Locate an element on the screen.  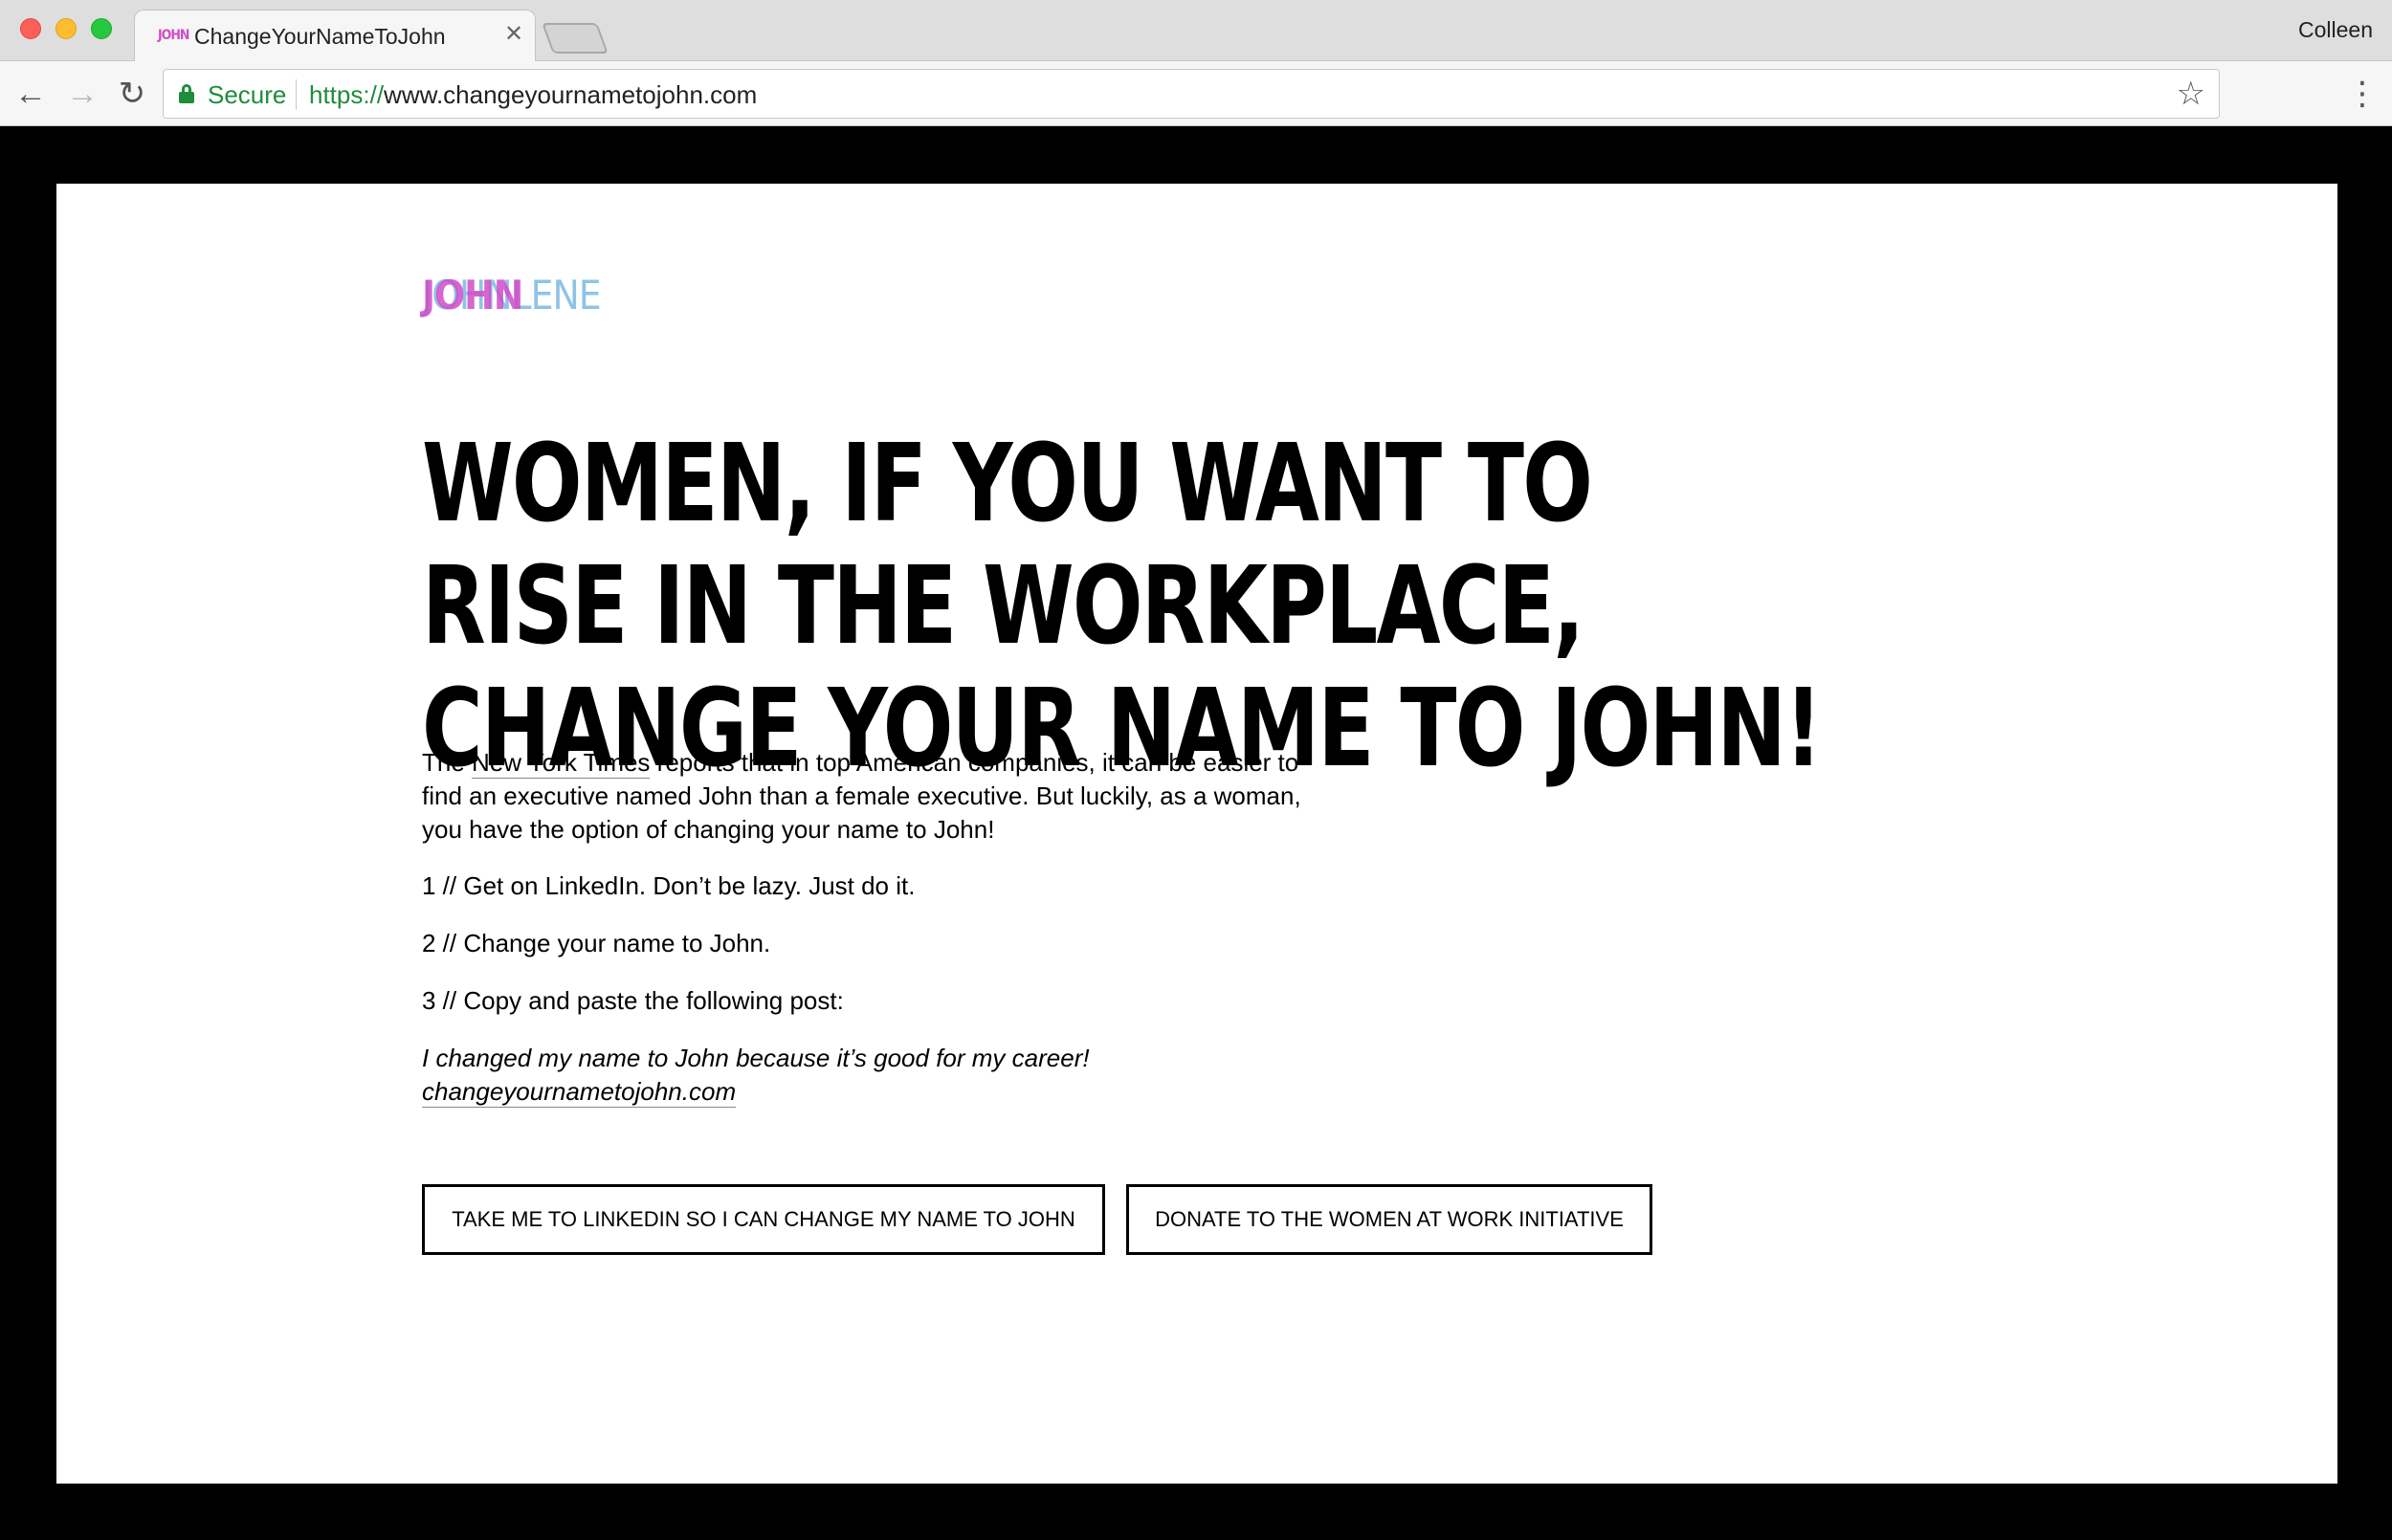
lock-icon is located at coordinates (186, 93).